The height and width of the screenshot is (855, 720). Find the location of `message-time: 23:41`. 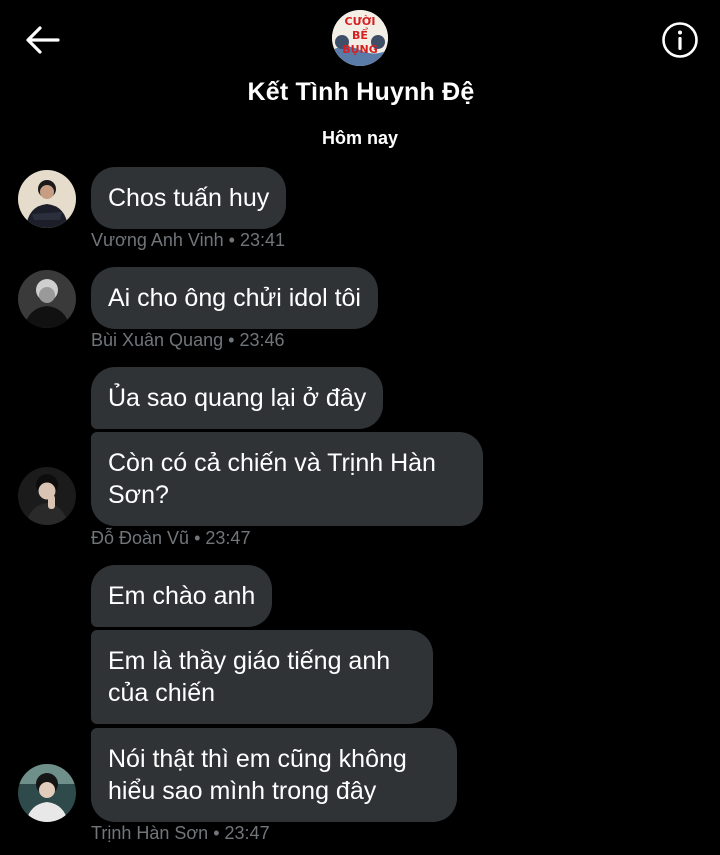

message-time: 23:41 is located at coordinates (262, 240).